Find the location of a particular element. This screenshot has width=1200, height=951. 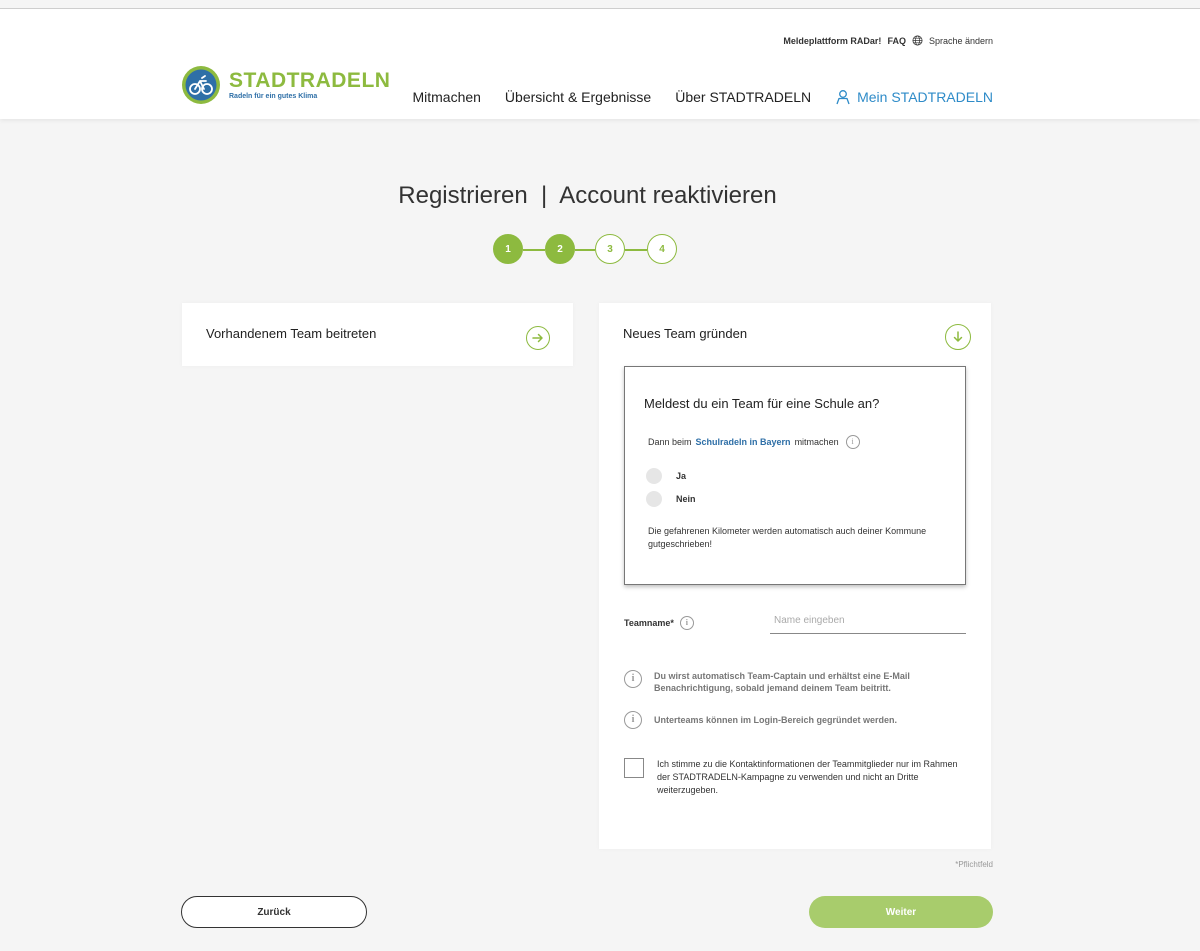

meta-links: Meldeplattform RADar! FAQ Sprache ändern is located at coordinates (888, 40).